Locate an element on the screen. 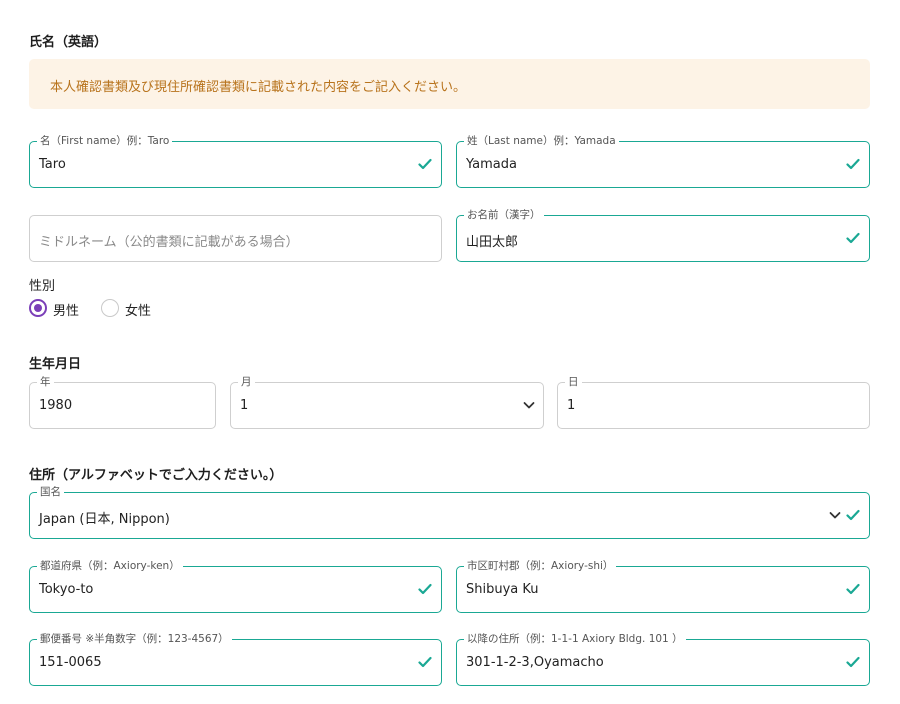 The height and width of the screenshot is (704, 900). last-name-value: Yamada is located at coordinates (491, 164).